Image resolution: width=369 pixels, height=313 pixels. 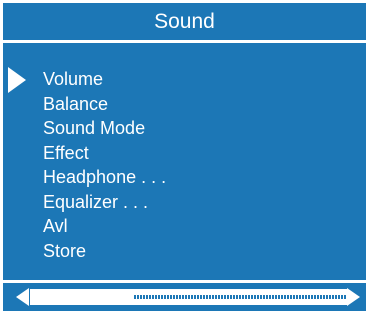 I want to click on menu-item-volume: Volume, so click(x=104, y=79).